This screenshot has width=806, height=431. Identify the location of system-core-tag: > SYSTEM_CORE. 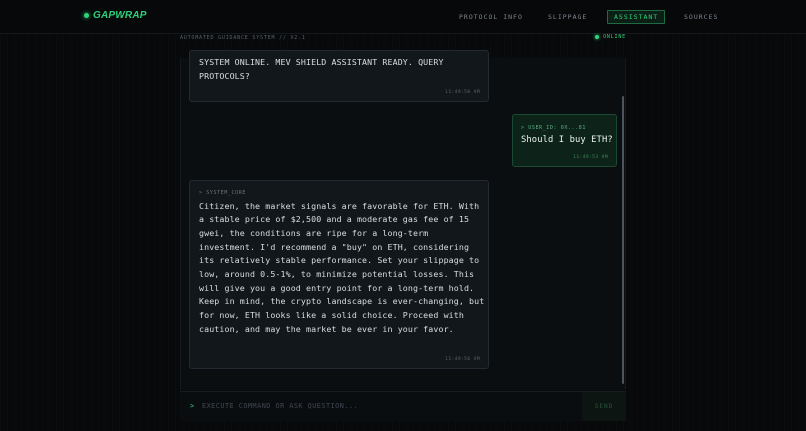
(222, 193).